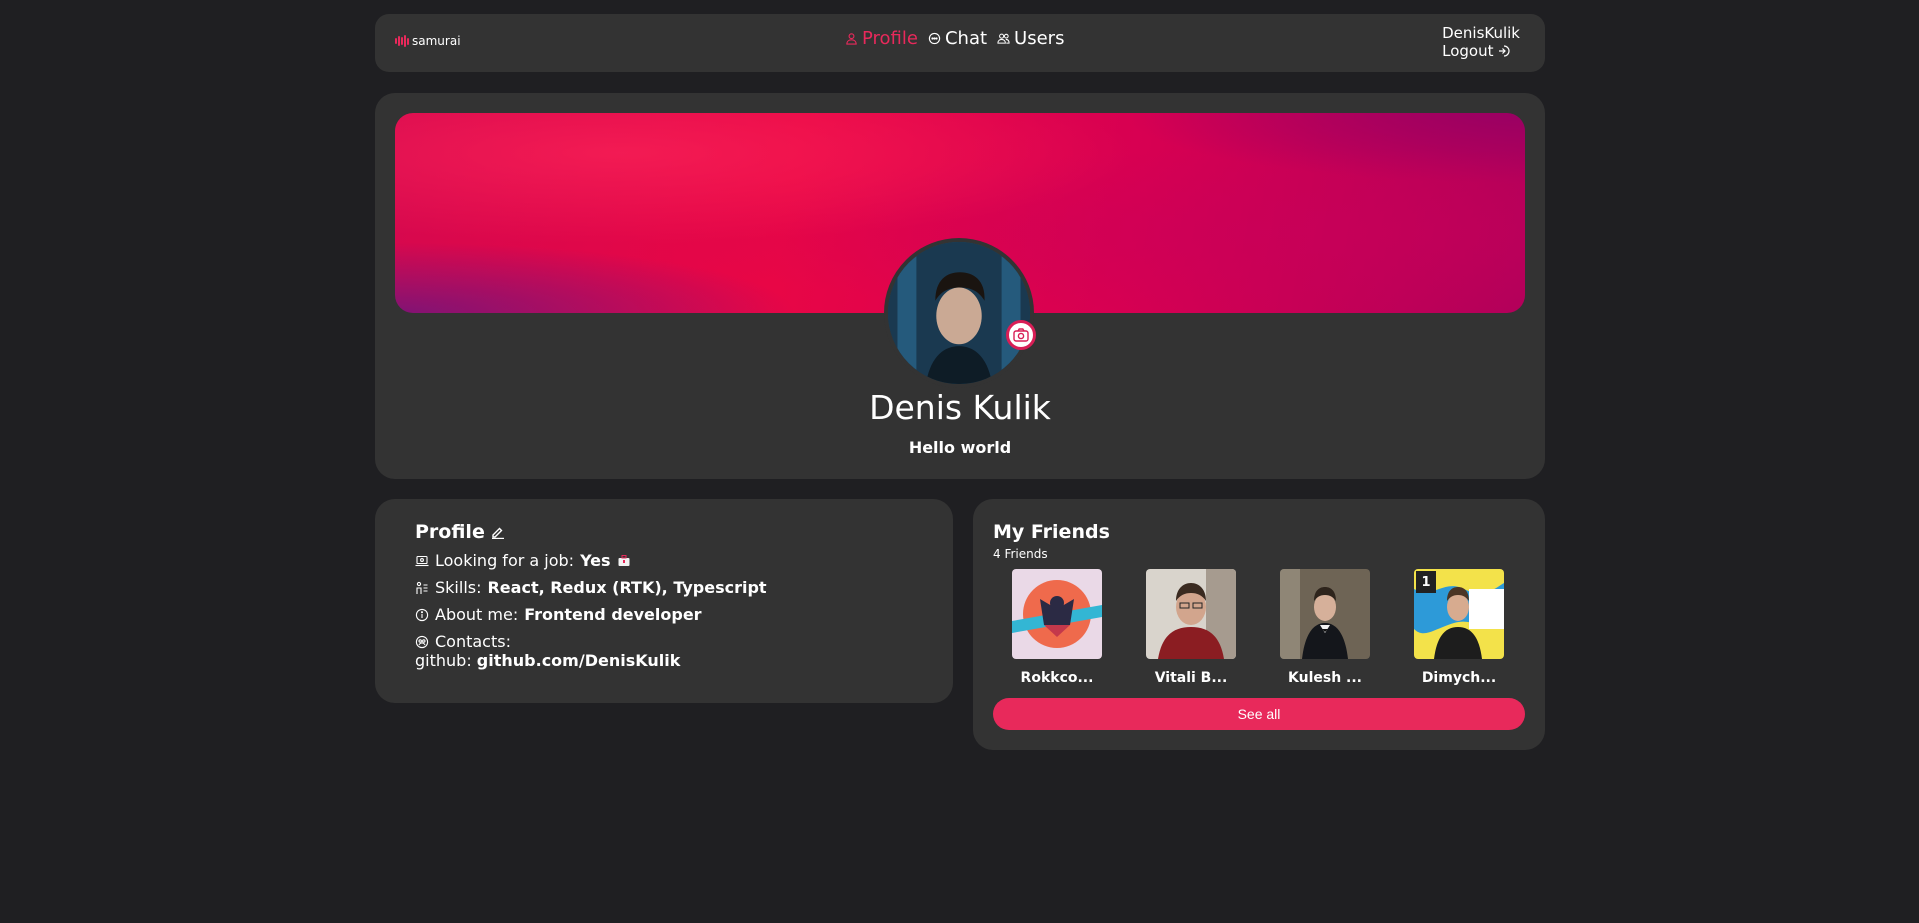  What do you see at coordinates (422, 560) in the screenshot?
I see `laptop-icon` at bounding box center [422, 560].